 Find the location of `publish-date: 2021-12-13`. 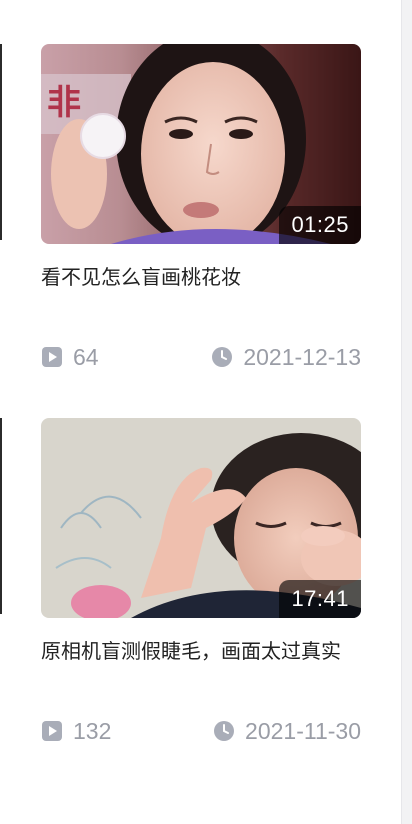

publish-date: 2021-12-13 is located at coordinates (286, 357).